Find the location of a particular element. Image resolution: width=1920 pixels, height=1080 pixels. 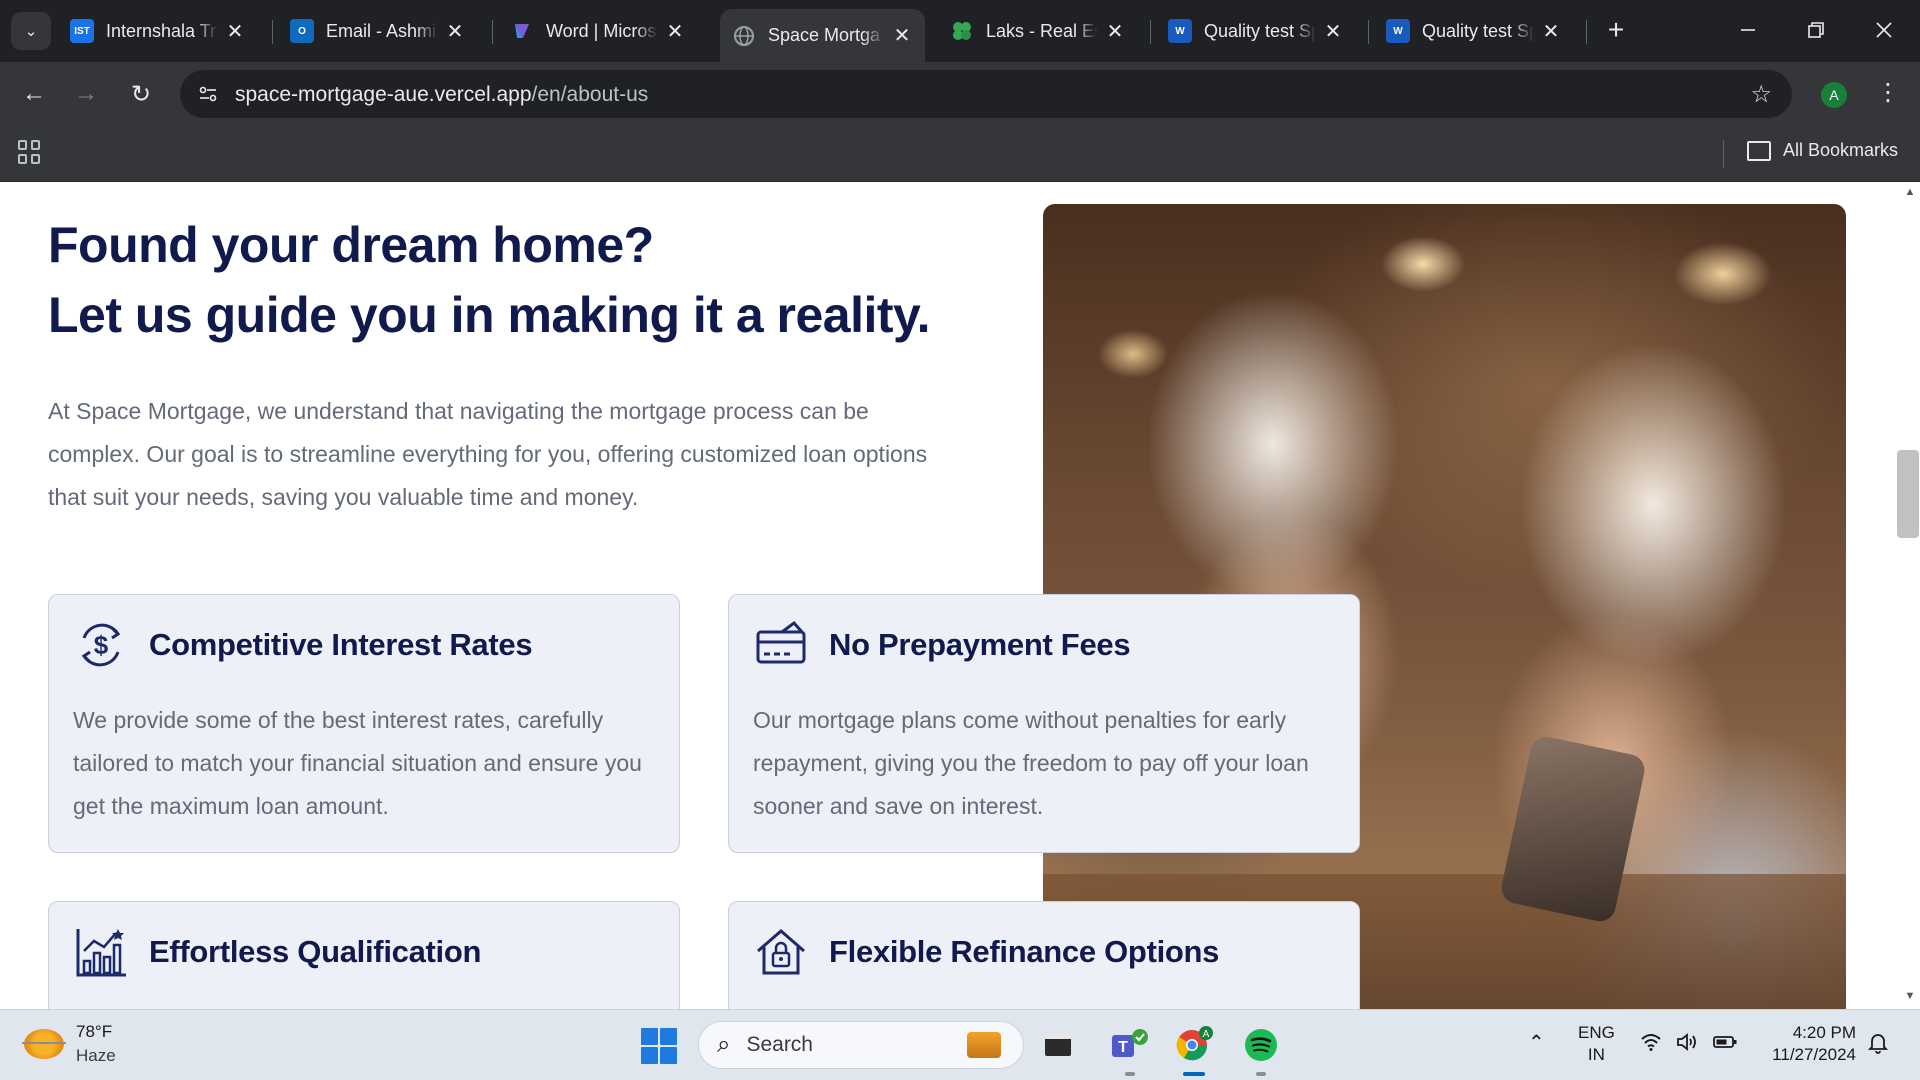

svg-text: A is located at coordinates (1206, 1034).